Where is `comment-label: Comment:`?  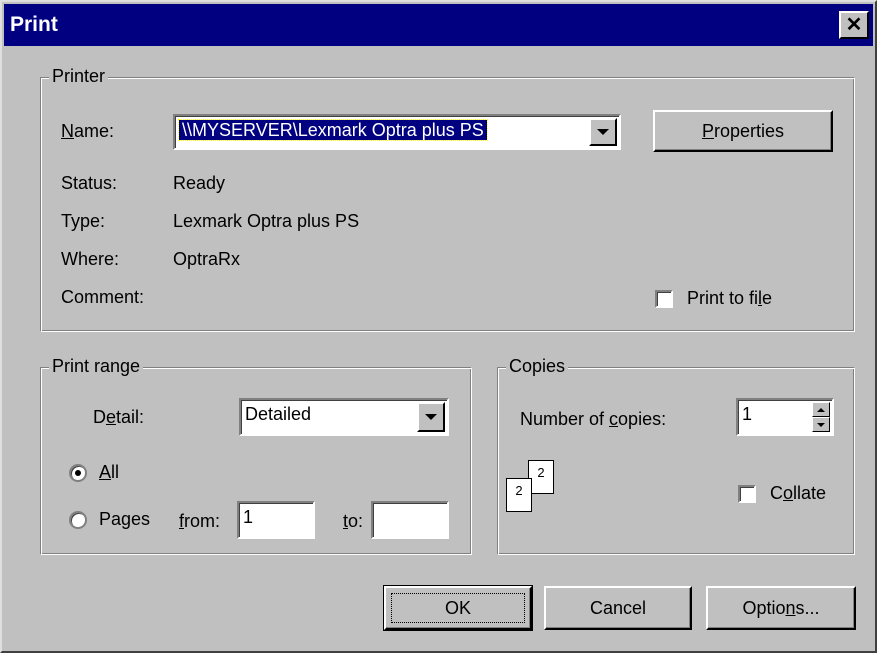
comment-label: Comment: is located at coordinates (103, 297).